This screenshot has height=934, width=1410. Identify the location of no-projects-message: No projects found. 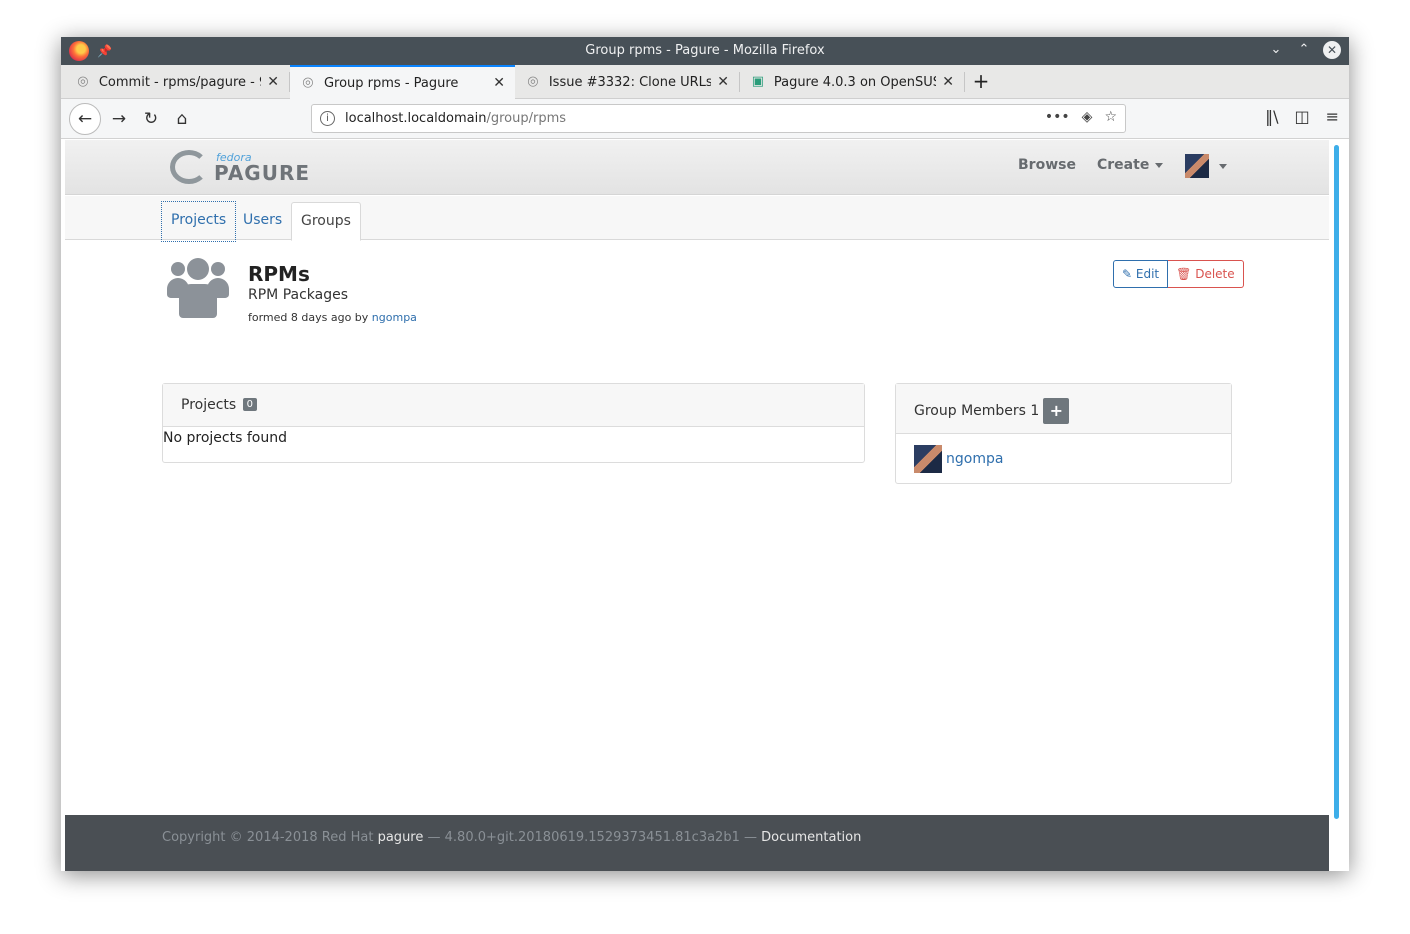
(225, 438).